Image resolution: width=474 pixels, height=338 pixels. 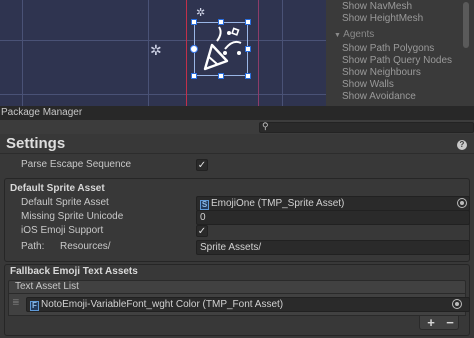 What do you see at coordinates (237, 287) in the screenshot?
I see `list-header: Text Asset List` at bounding box center [237, 287].